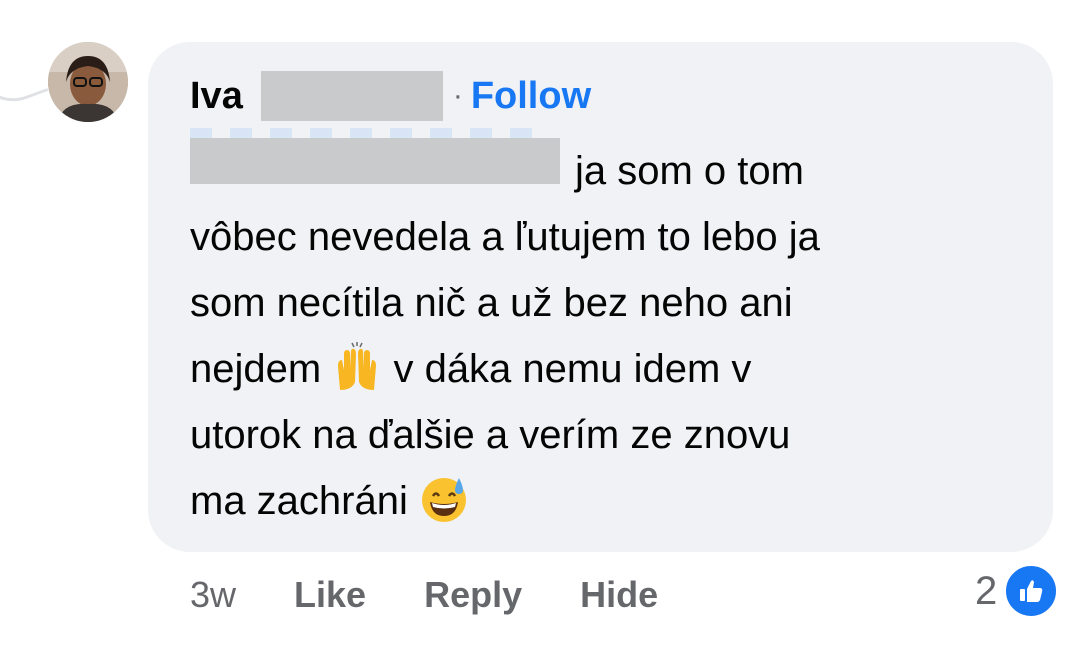  What do you see at coordinates (370, 133) in the screenshot?
I see `mention-underline` at bounding box center [370, 133].